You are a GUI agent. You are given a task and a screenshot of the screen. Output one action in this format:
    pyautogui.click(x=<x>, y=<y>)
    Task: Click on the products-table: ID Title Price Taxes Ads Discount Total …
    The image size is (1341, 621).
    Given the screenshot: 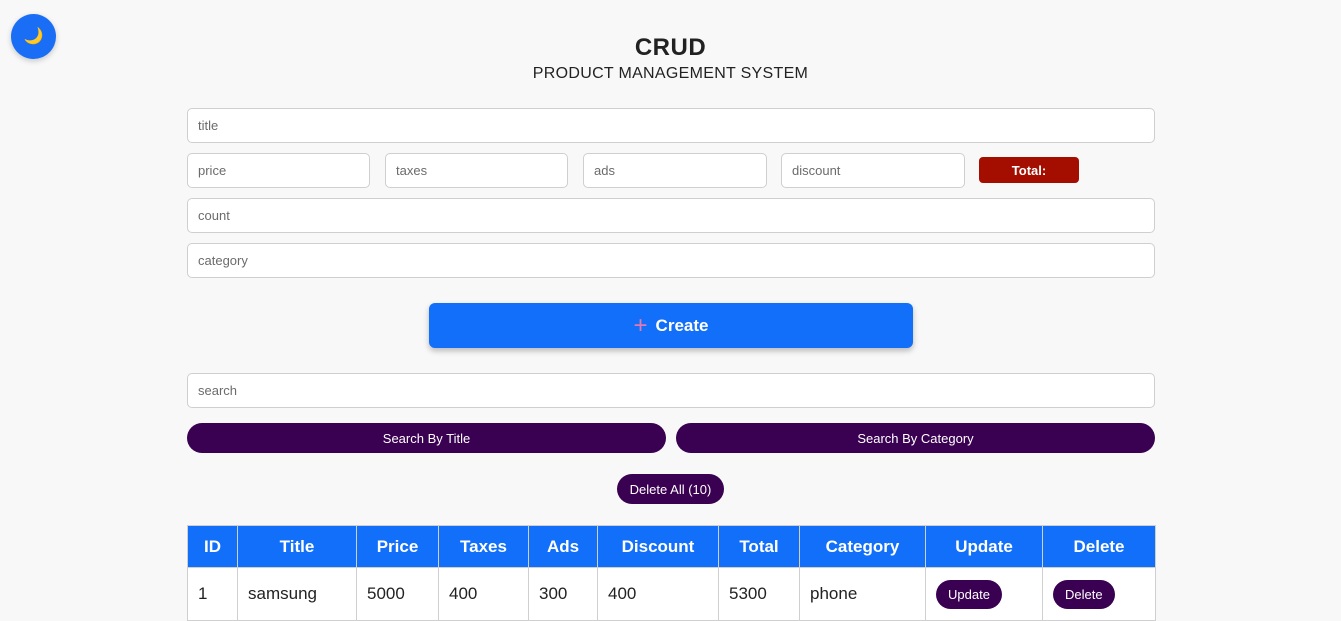 What is the action you would take?
    pyautogui.click(x=671, y=573)
    